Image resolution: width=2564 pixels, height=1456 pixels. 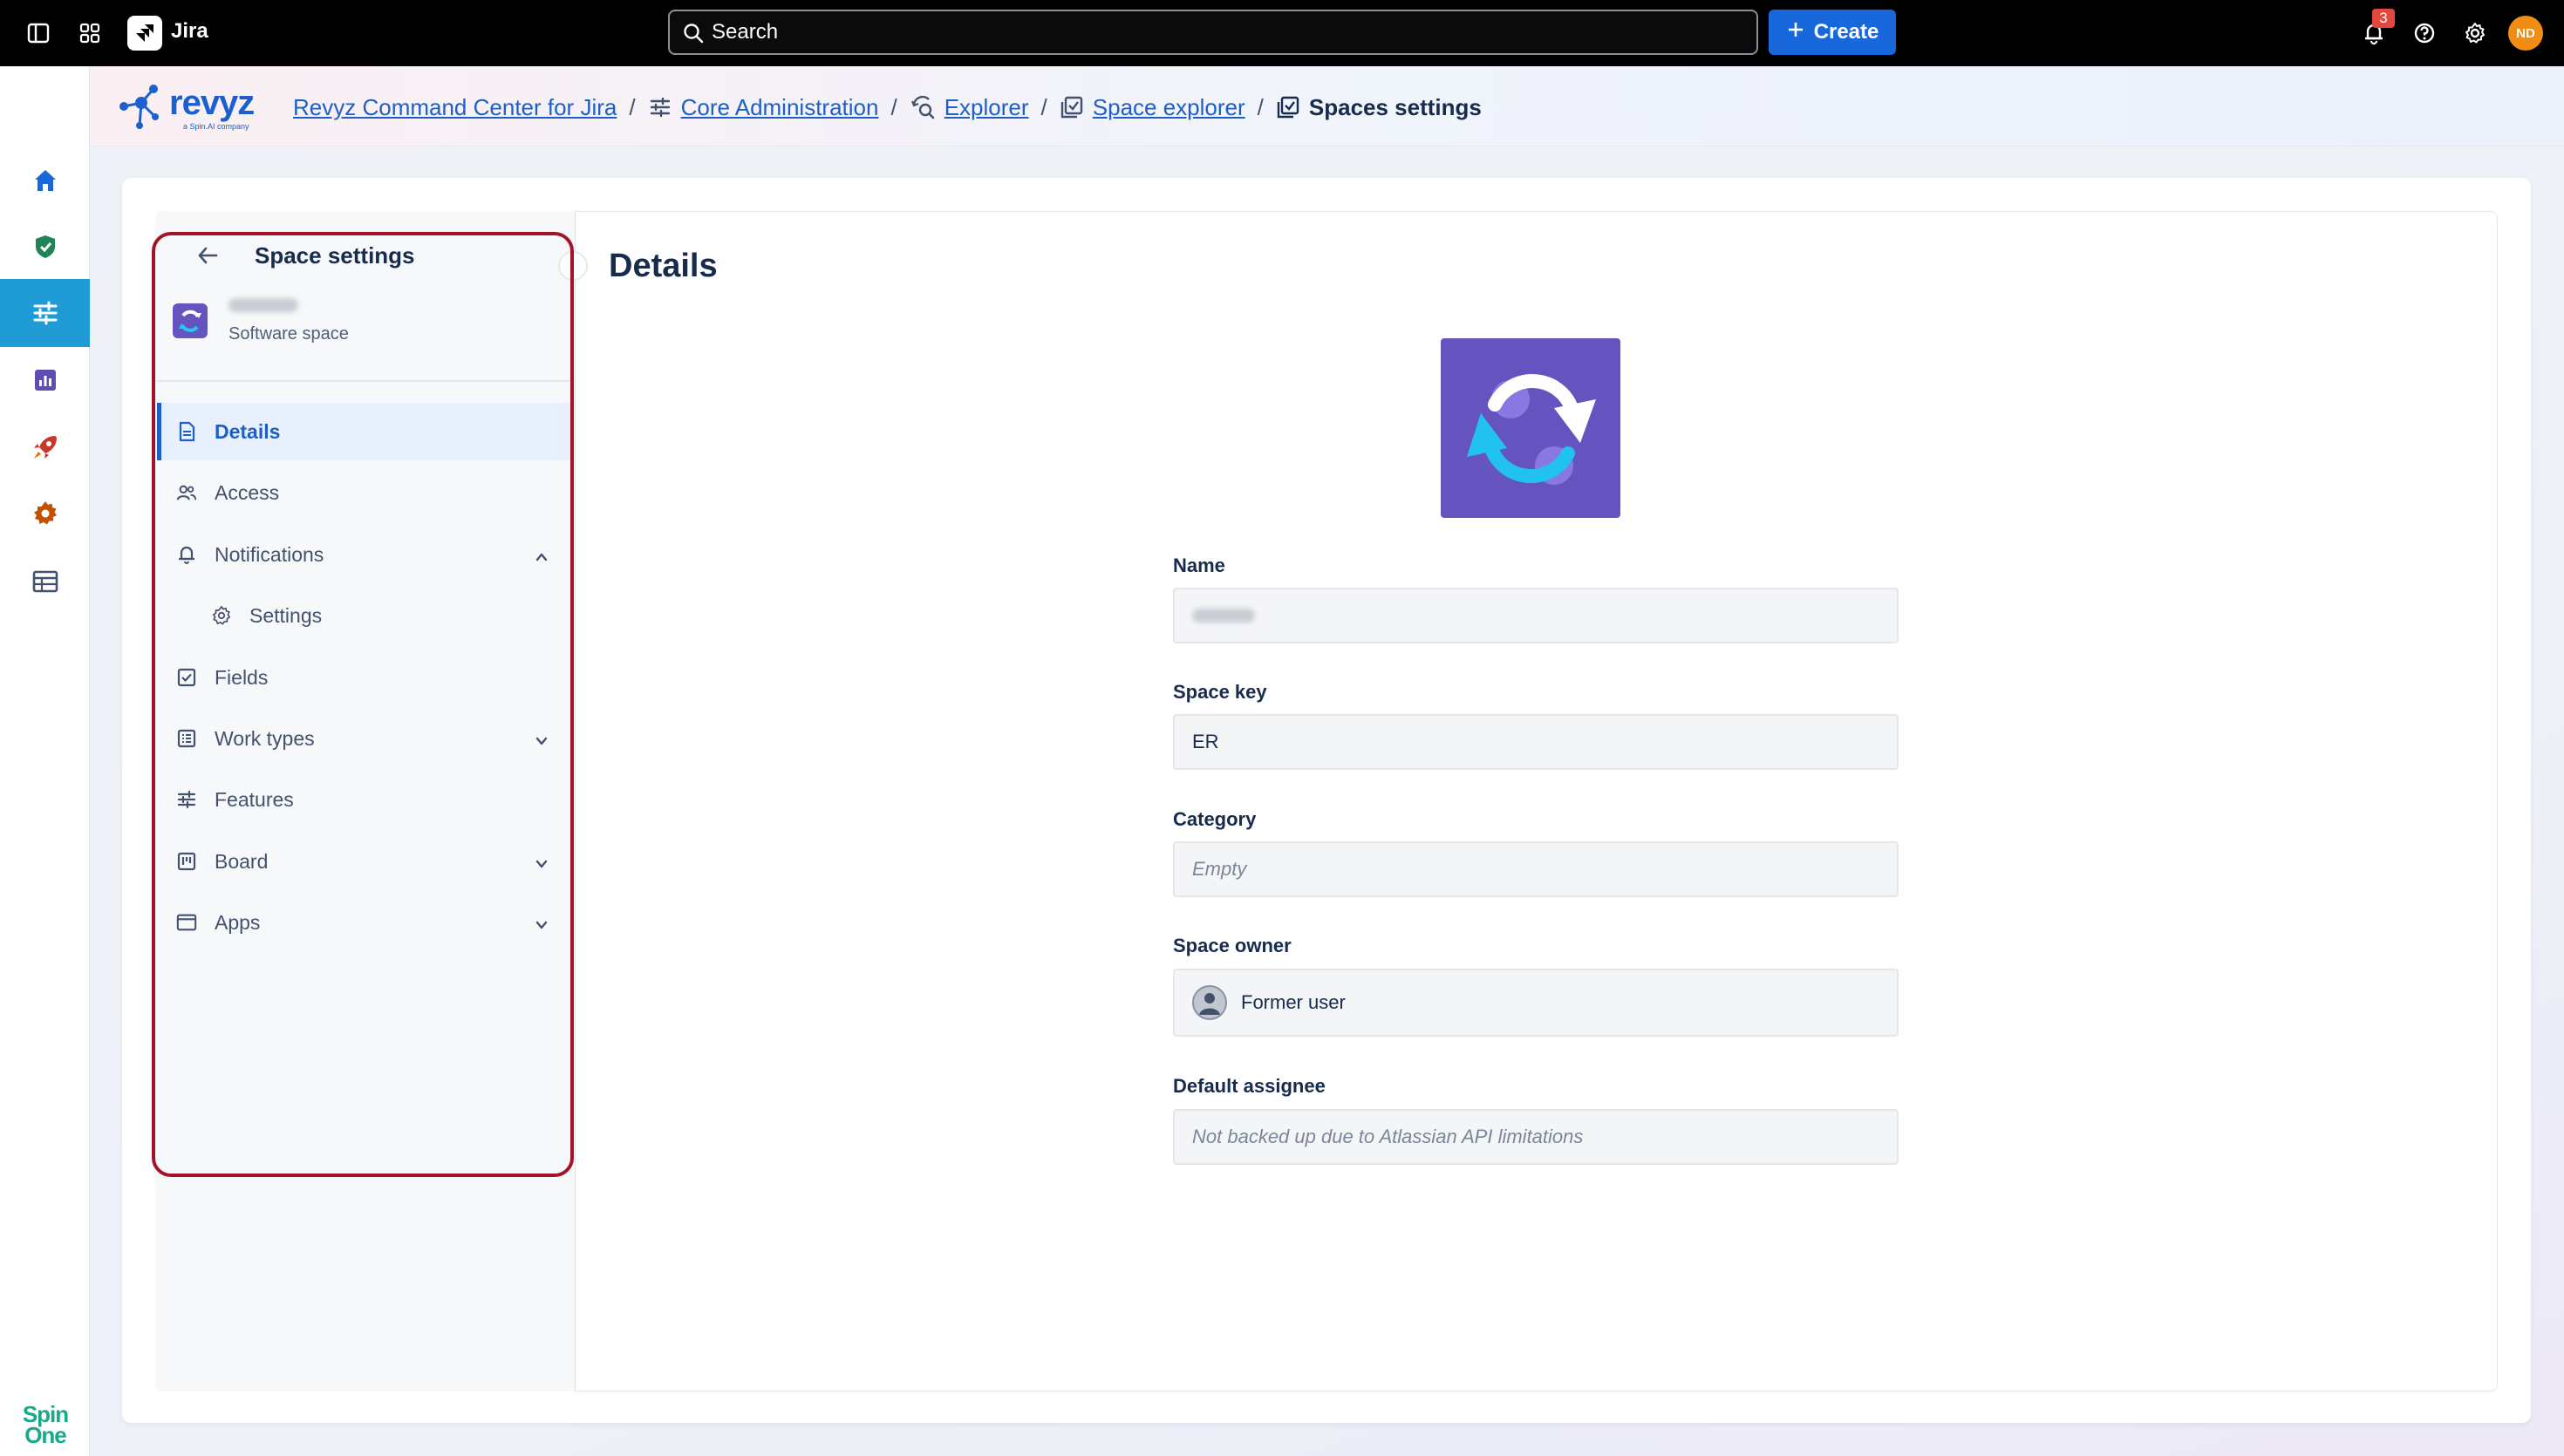 I want to click on rail-protection, so click(x=45, y=247).